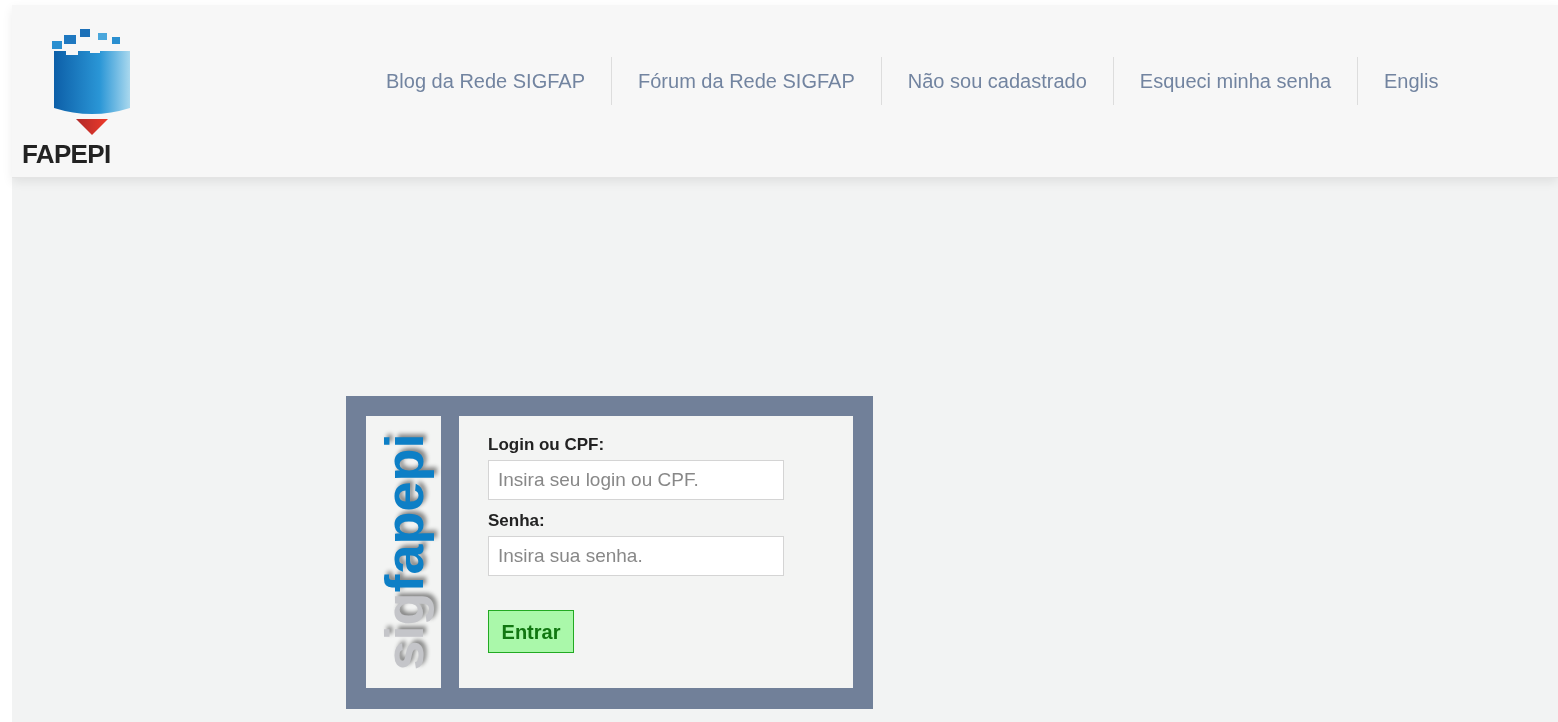 The image size is (1558, 722). What do you see at coordinates (636, 480) in the screenshot?
I see `input-field: Insira seu login ou CPF.` at bounding box center [636, 480].